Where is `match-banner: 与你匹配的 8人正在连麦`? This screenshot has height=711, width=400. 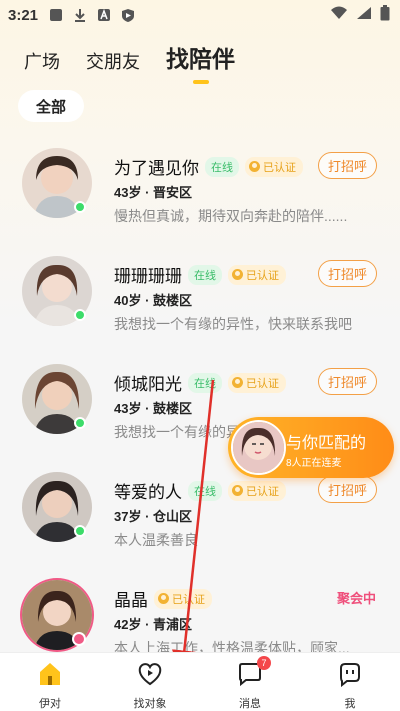 match-banner: 与你匹配的 8人正在连麦 is located at coordinates (311, 447).